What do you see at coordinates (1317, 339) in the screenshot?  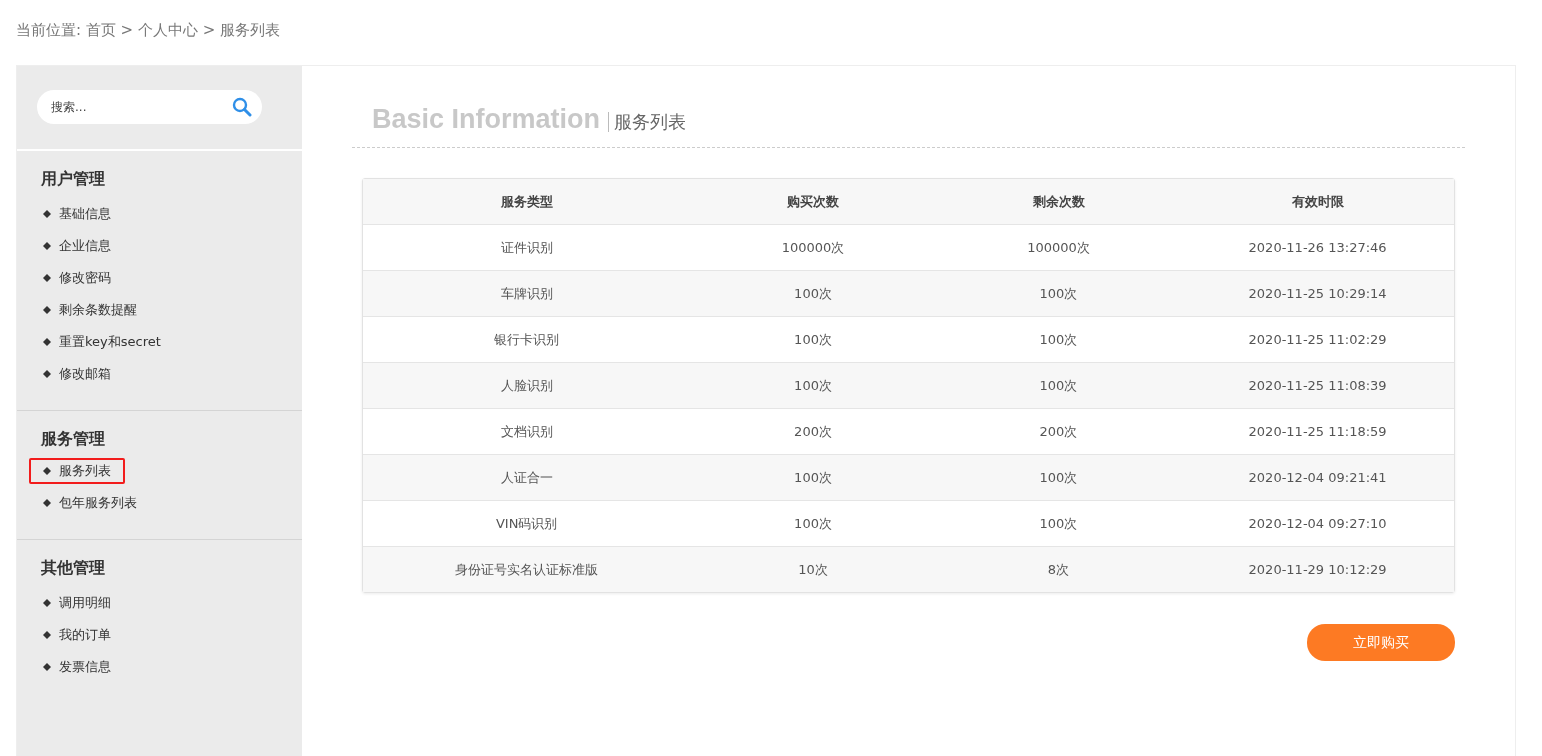 I see `table-cell: 2020-11-25 11:02:29` at bounding box center [1317, 339].